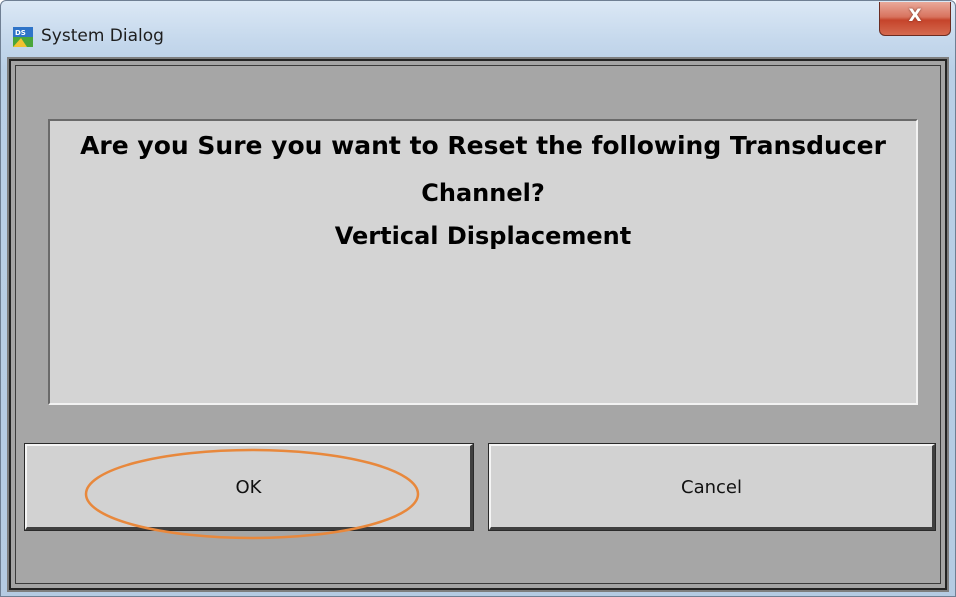  I want to click on cancel-button-label: Cancel, so click(711, 487).